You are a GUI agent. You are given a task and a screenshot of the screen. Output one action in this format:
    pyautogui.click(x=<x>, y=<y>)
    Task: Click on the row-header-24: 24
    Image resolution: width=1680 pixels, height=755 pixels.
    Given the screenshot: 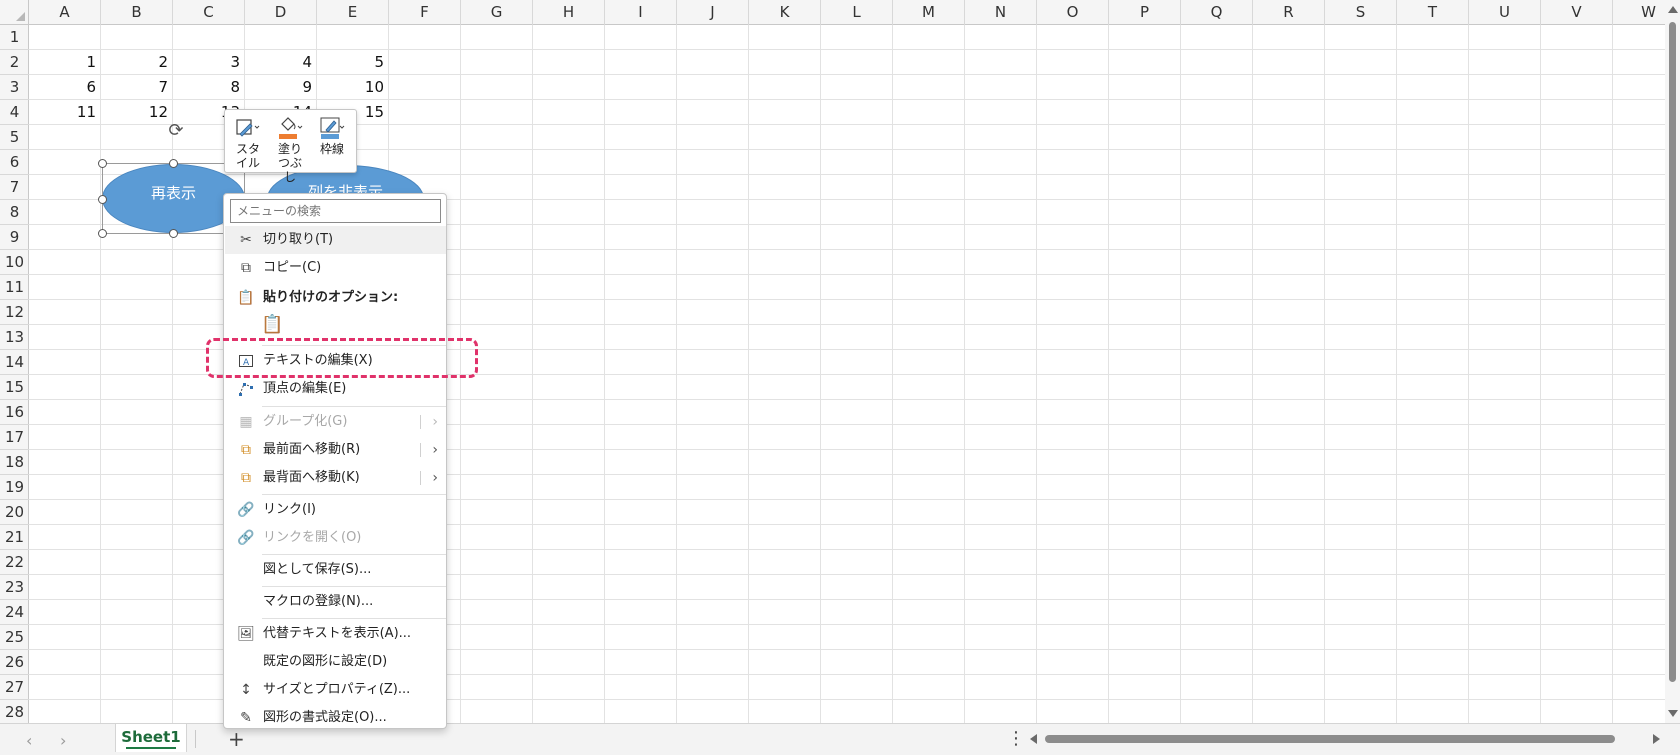 What is the action you would take?
    pyautogui.click(x=14, y=612)
    